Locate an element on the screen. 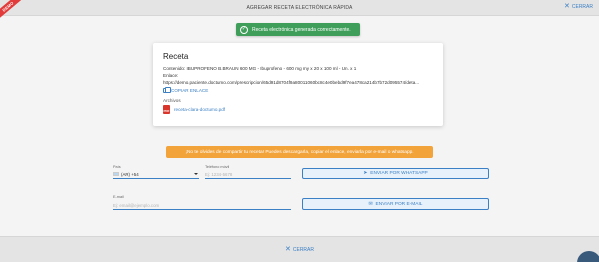 Image resolution: width=599 pixels, height=262 pixels. header-close-label: CERRAR is located at coordinates (582, 7).